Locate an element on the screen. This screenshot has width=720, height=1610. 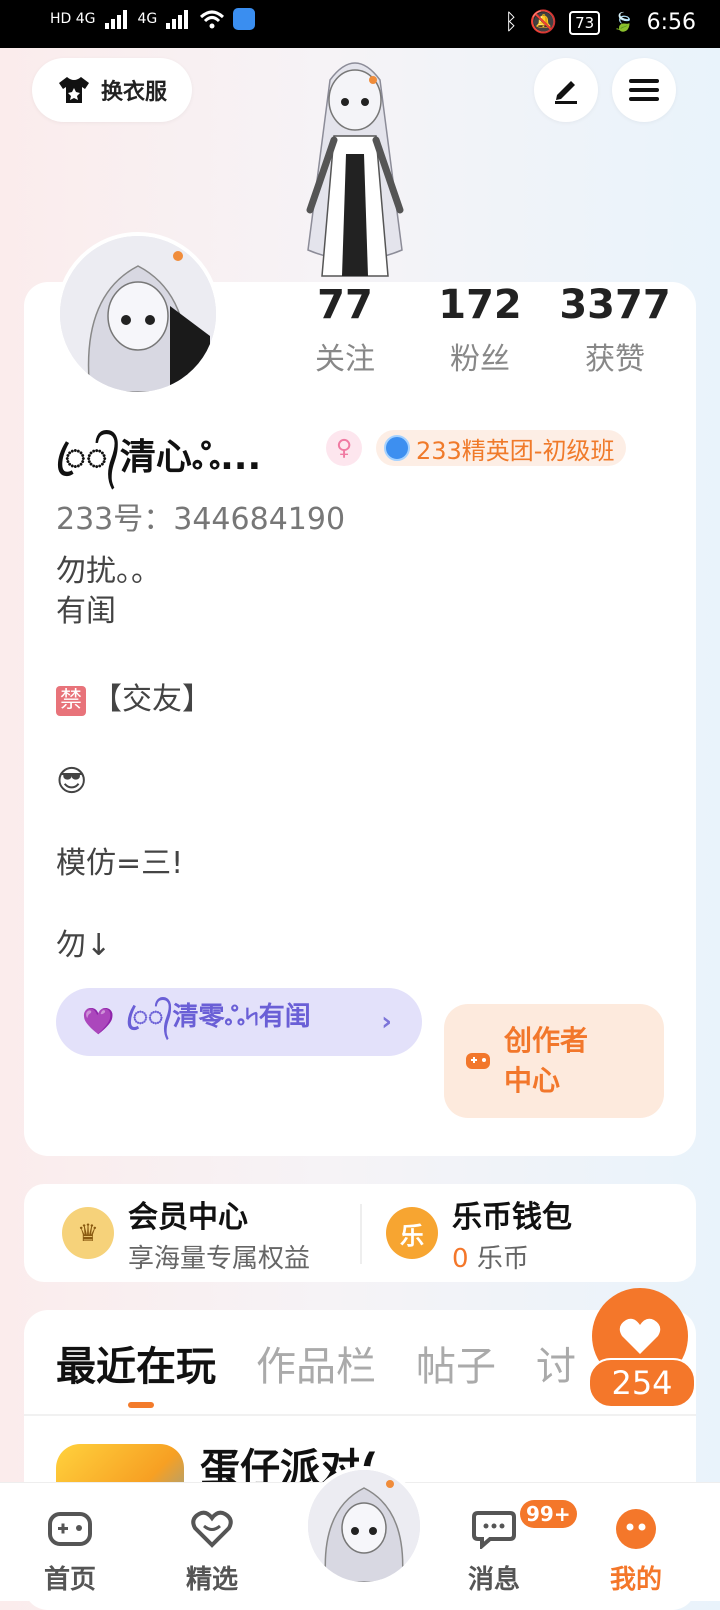
avatar-portrait is located at coordinates (138, 314).